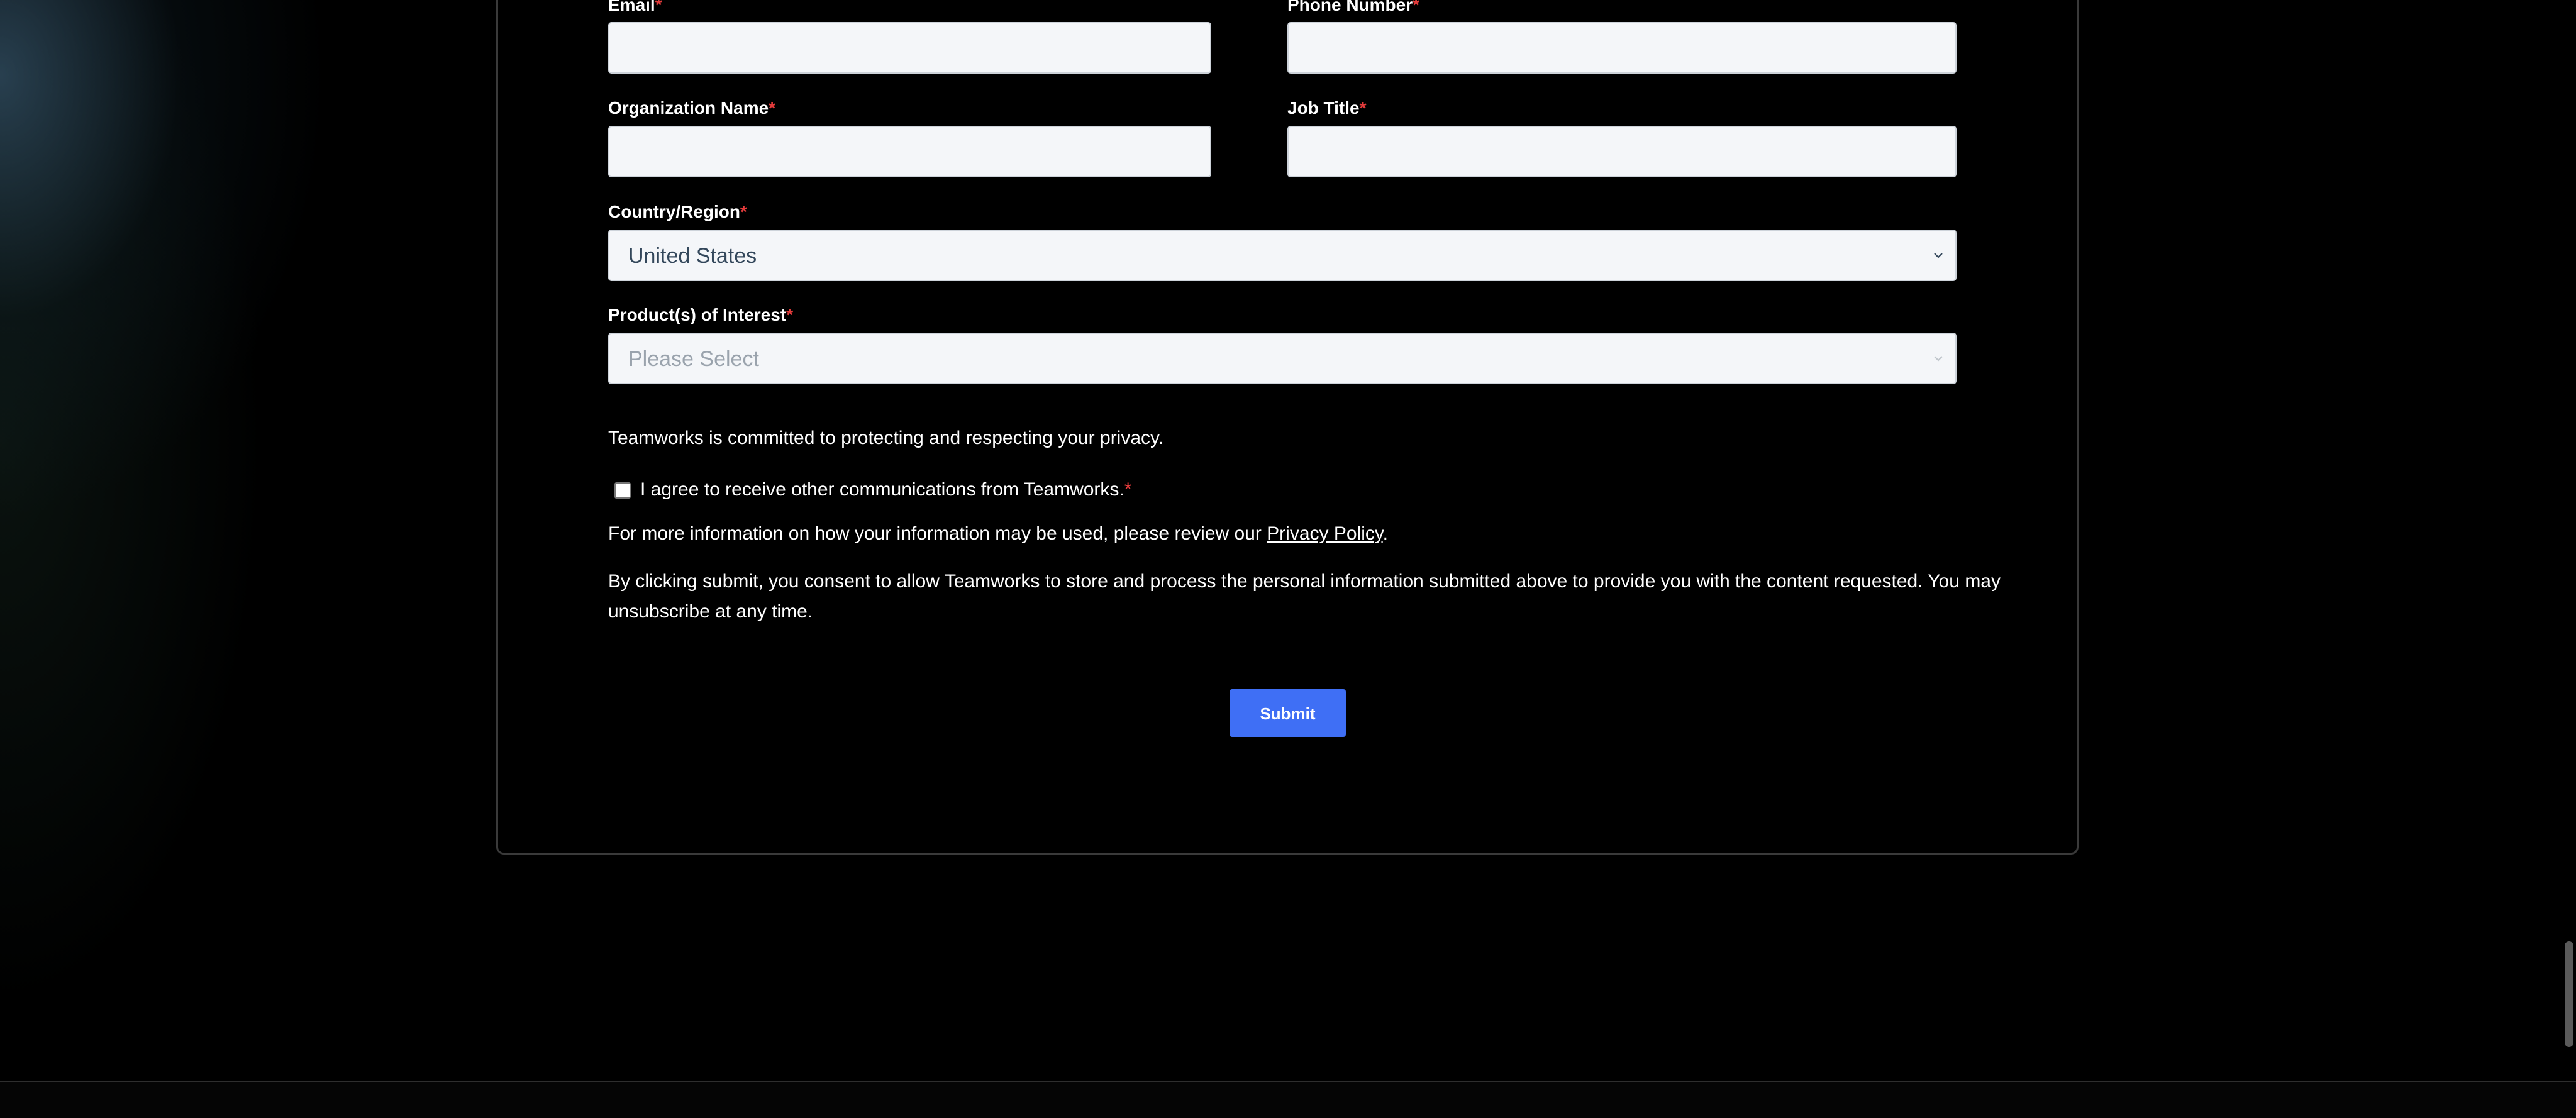 Image resolution: width=2576 pixels, height=1118 pixels. Describe the element at coordinates (1282, 256) in the screenshot. I see `country-select: United States` at that location.